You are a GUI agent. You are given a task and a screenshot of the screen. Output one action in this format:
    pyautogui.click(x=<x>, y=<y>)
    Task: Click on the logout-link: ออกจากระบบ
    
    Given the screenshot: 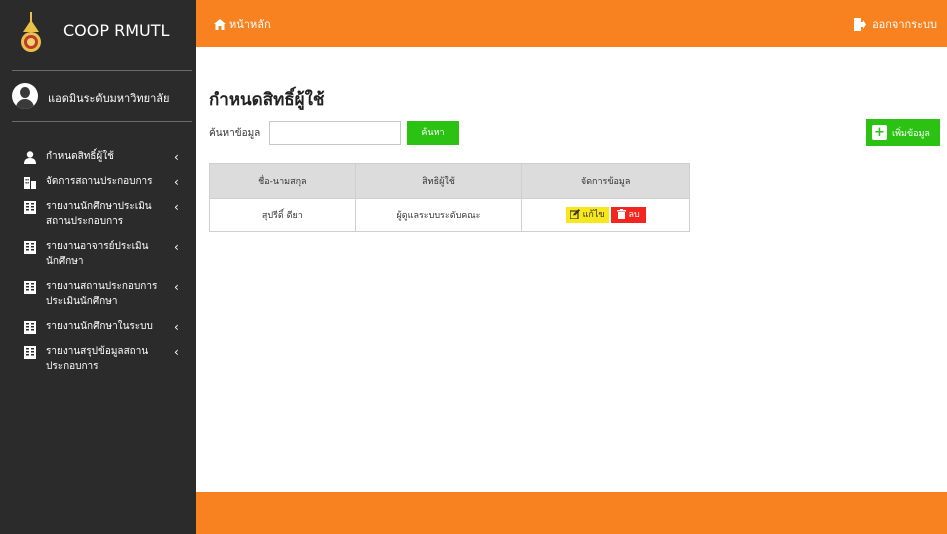 What is the action you would take?
    pyautogui.click(x=895, y=24)
    